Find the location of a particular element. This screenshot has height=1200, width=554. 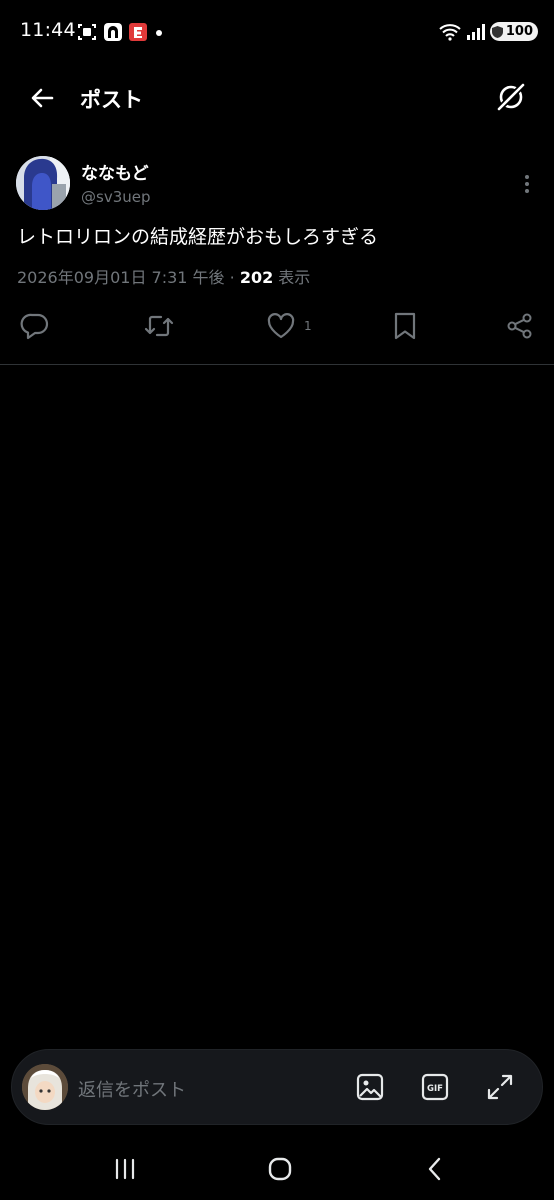

post-actions: 1 is located at coordinates (277, 326).